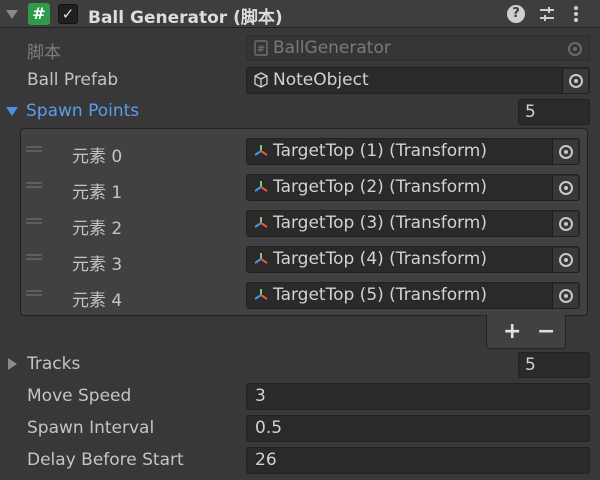  Describe the element at coordinates (546, 331) in the screenshot. I see `remove-element-button: −` at that location.